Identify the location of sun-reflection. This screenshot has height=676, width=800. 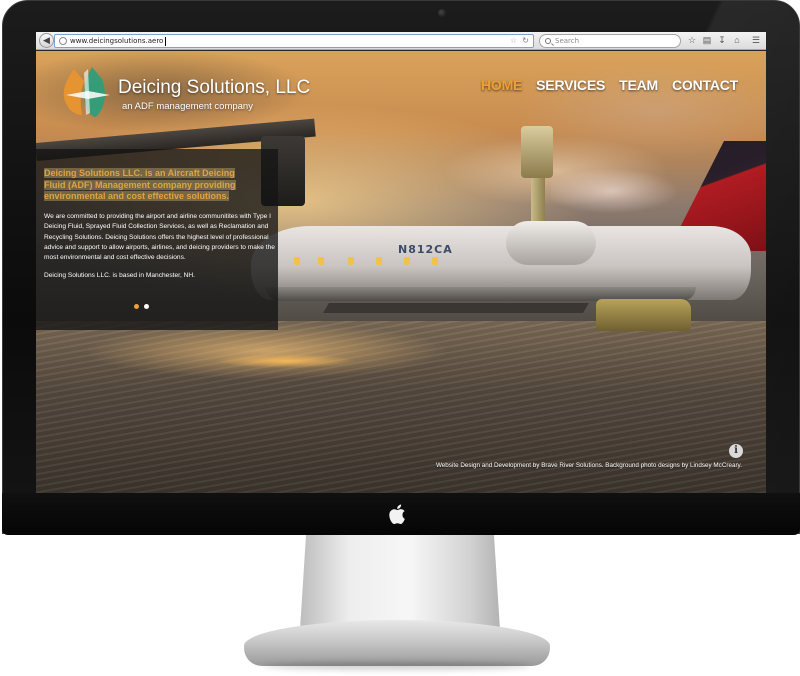
(286, 361).